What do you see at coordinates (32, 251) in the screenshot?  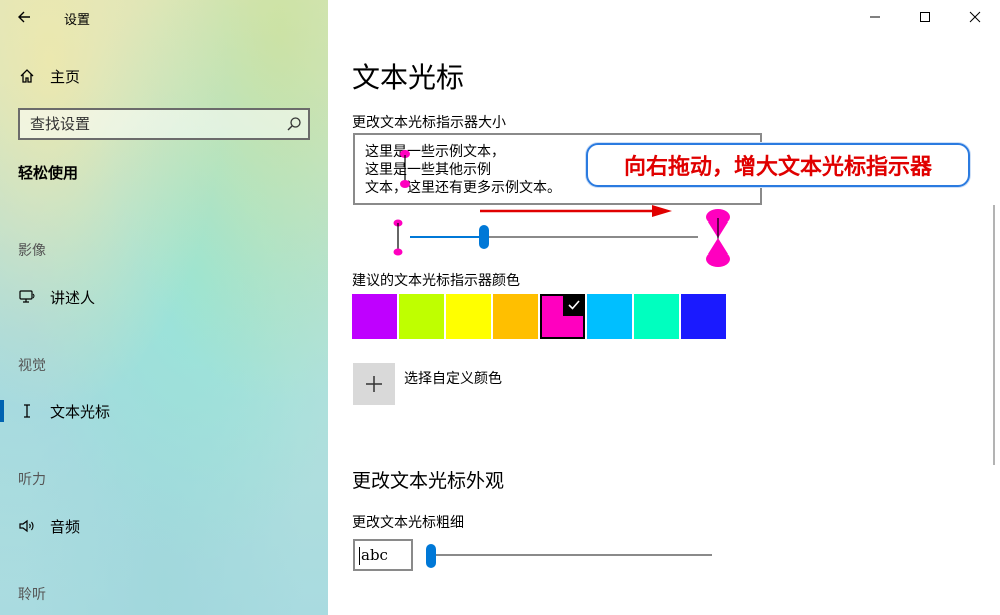 I see `group-label-vision-image: 影像` at bounding box center [32, 251].